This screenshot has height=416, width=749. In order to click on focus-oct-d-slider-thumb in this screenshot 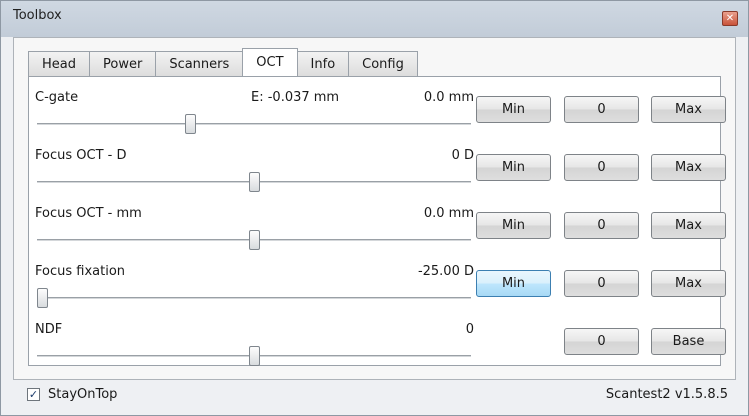, I will do `click(254, 182)`.